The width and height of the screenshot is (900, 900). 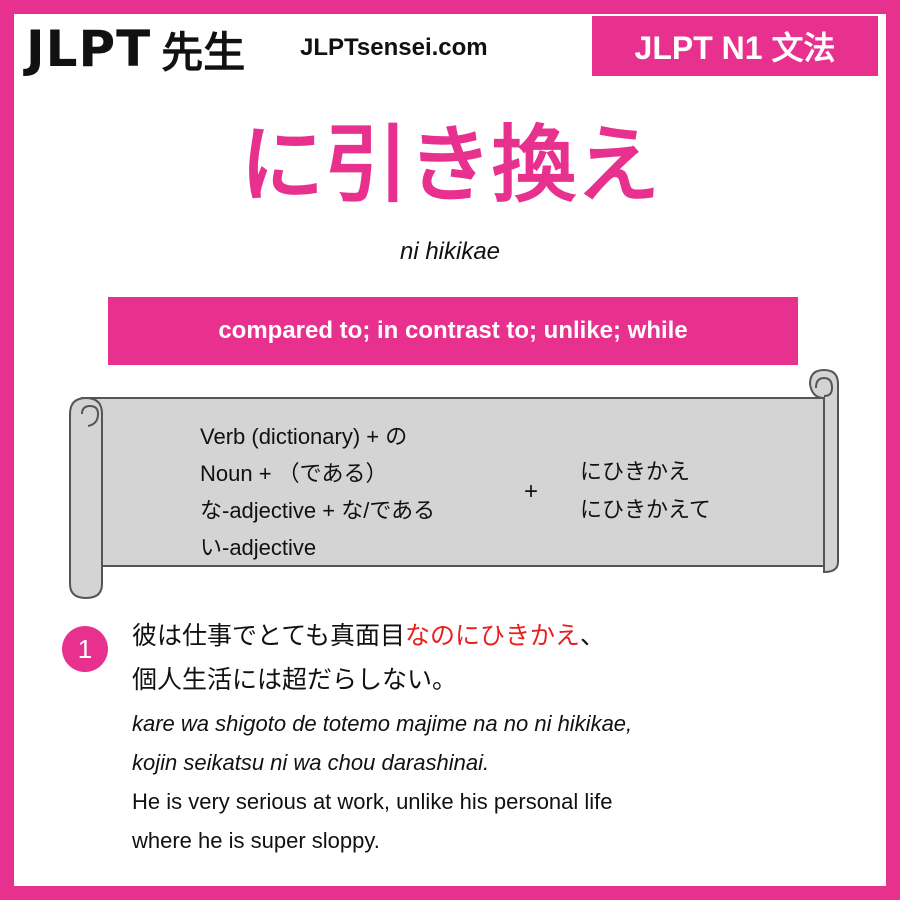 I want to click on example-jp-pre: 彼は仕事でとても真面目, so click(x=269, y=635).